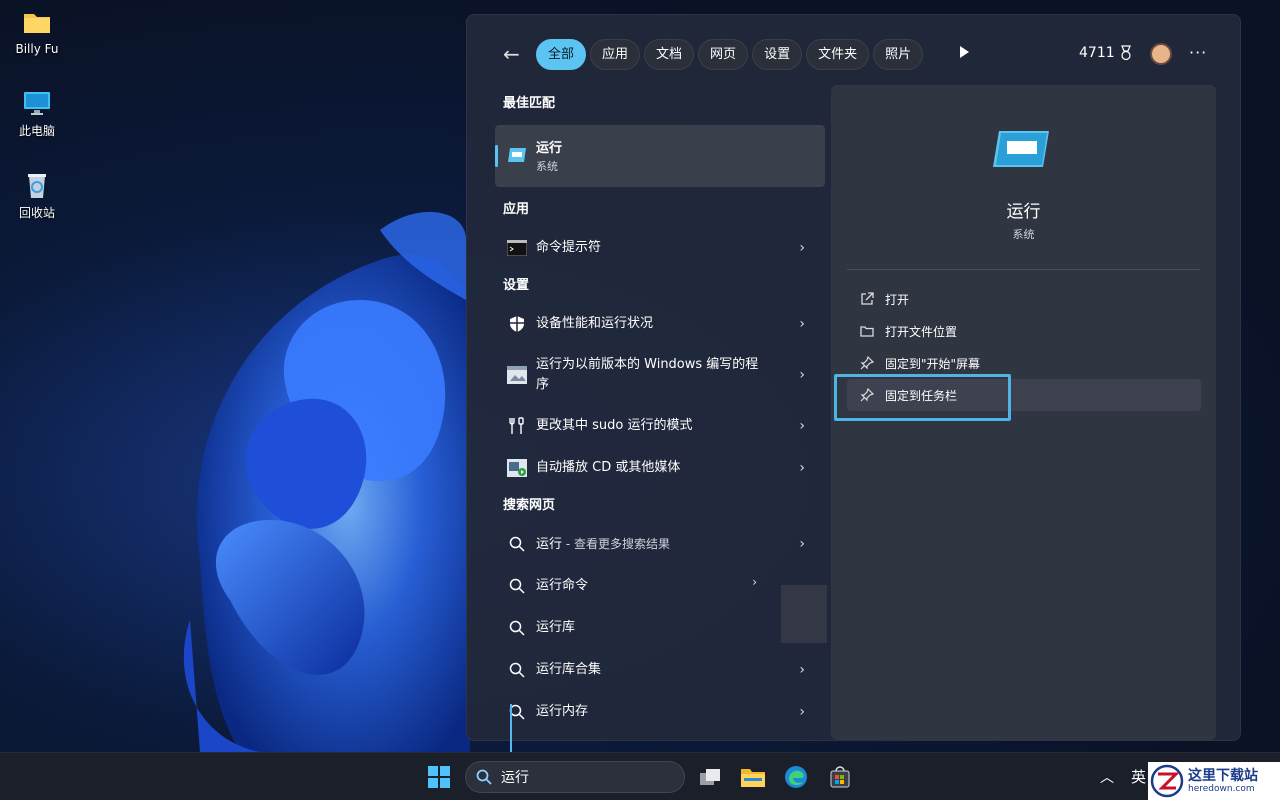 The height and width of the screenshot is (800, 1280). Describe the element at coordinates (1107, 777) in the screenshot. I see `chevron-up-icon: ︿` at that location.